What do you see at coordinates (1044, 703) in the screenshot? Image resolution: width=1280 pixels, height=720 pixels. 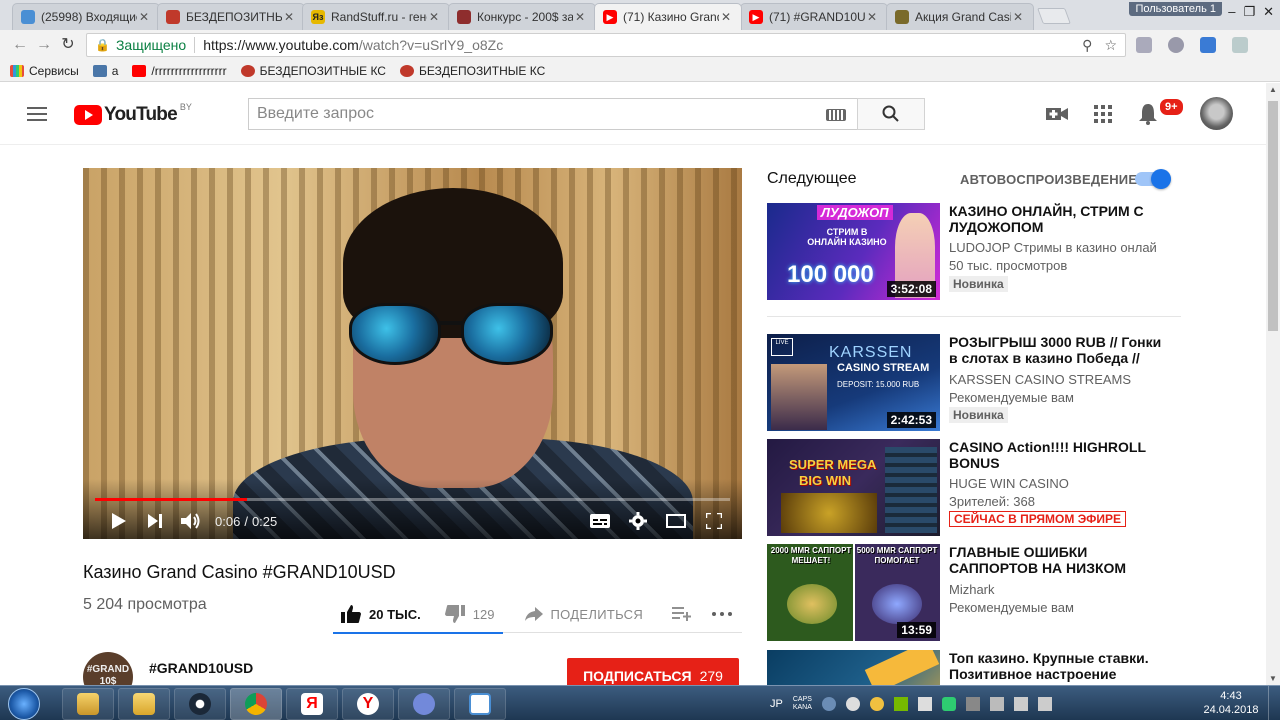 I see `volume-tray-icon` at bounding box center [1044, 703].